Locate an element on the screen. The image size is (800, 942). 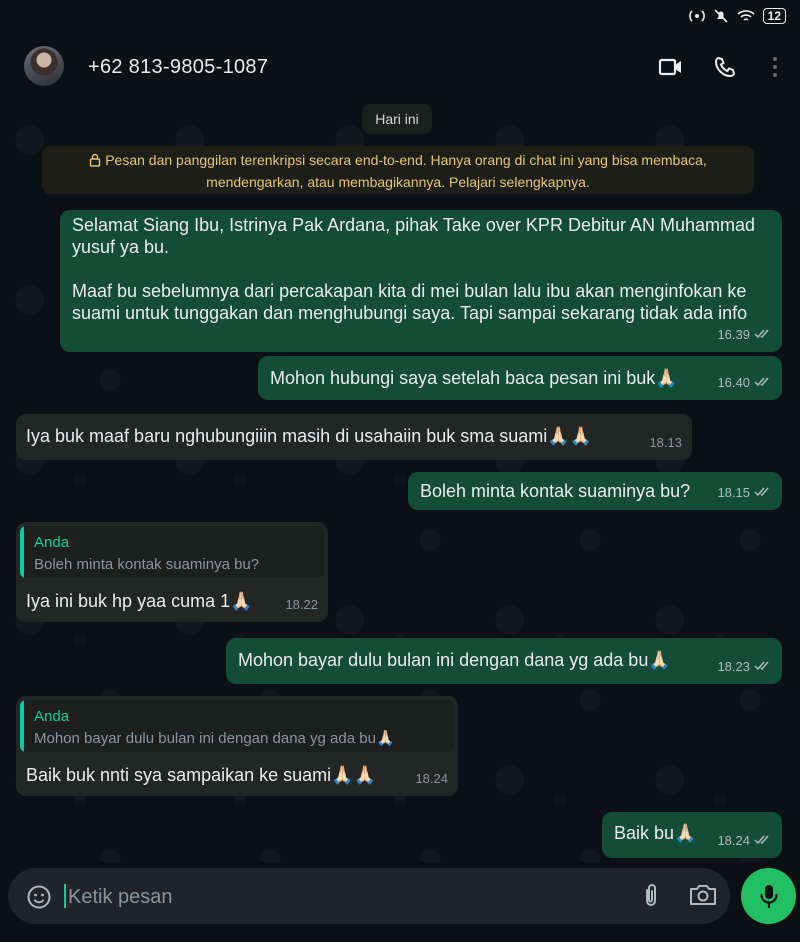
chat-header: +62 813-9805-1087 is located at coordinates (400, 68).